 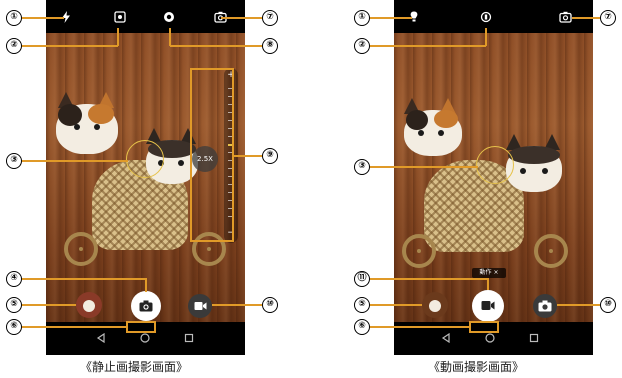 I want to click on still-mode-button, so click(x=545, y=306).